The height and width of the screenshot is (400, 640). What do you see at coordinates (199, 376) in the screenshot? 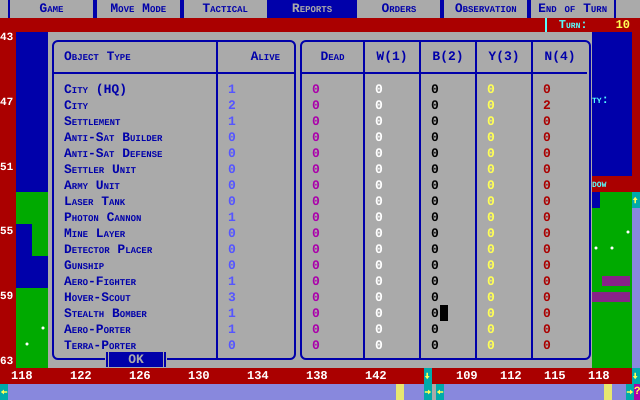
I see `column-number: 130` at bounding box center [199, 376].